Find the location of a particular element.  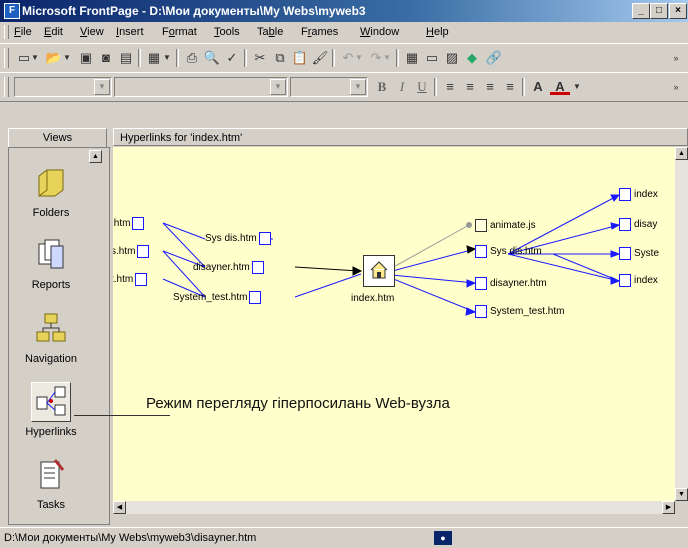

format-painter-icon: 🖌 is located at coordinates (320, 58).